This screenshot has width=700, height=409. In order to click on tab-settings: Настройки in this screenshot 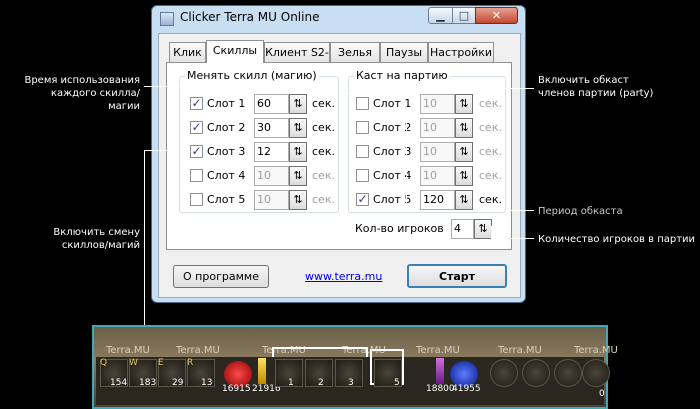, I will do `click(461, 52)`.